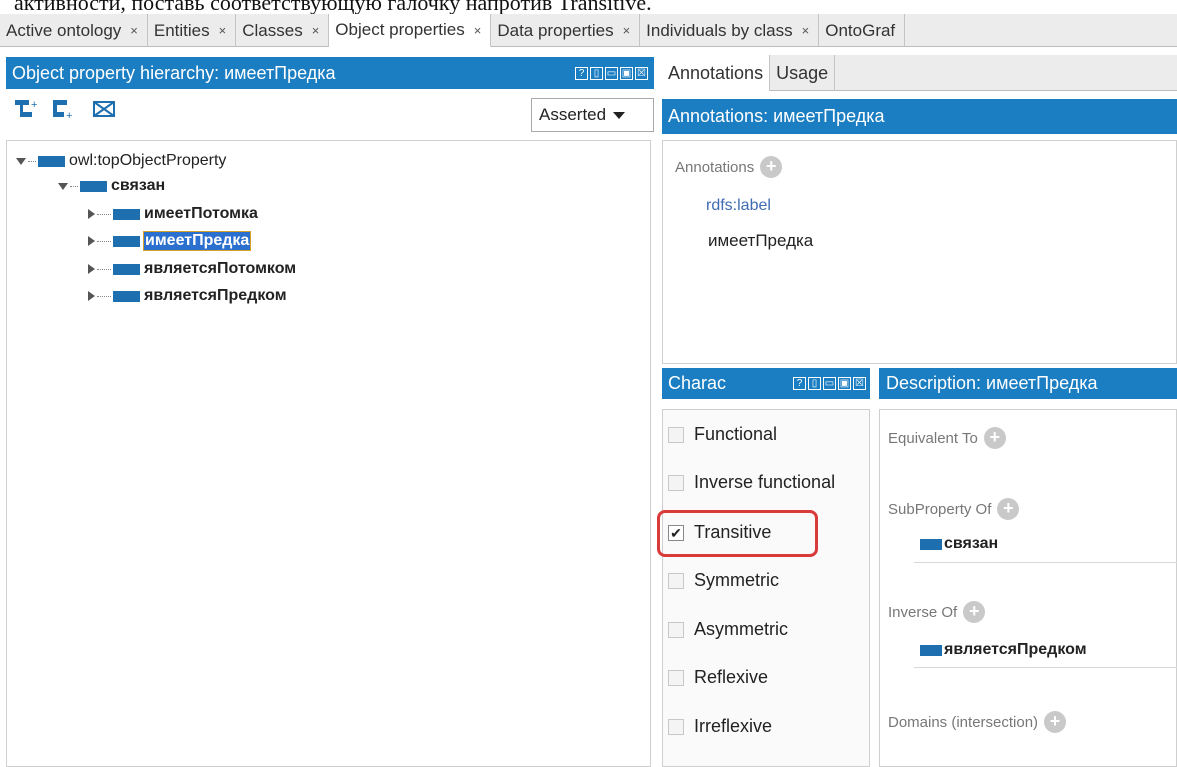 The image size is (1177, 767). I want to click on annotation-property-link: rdfs:label, so click(738, 206).